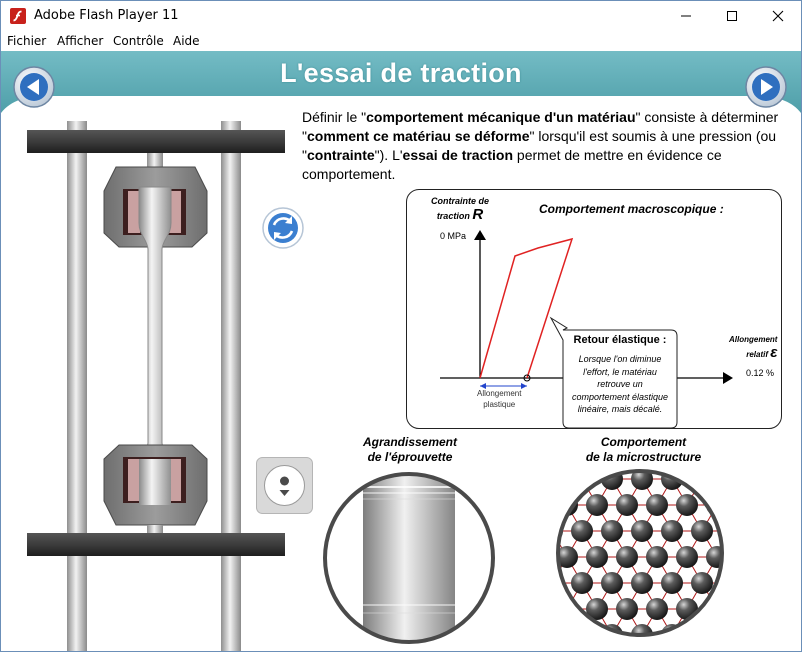 This screenshot has width=802, height=652. What do you see at coordinates (643, 449) in the screenshot?
I see `microstructure-title: Comportement de la microstructure` at bounding box center [643, 449].